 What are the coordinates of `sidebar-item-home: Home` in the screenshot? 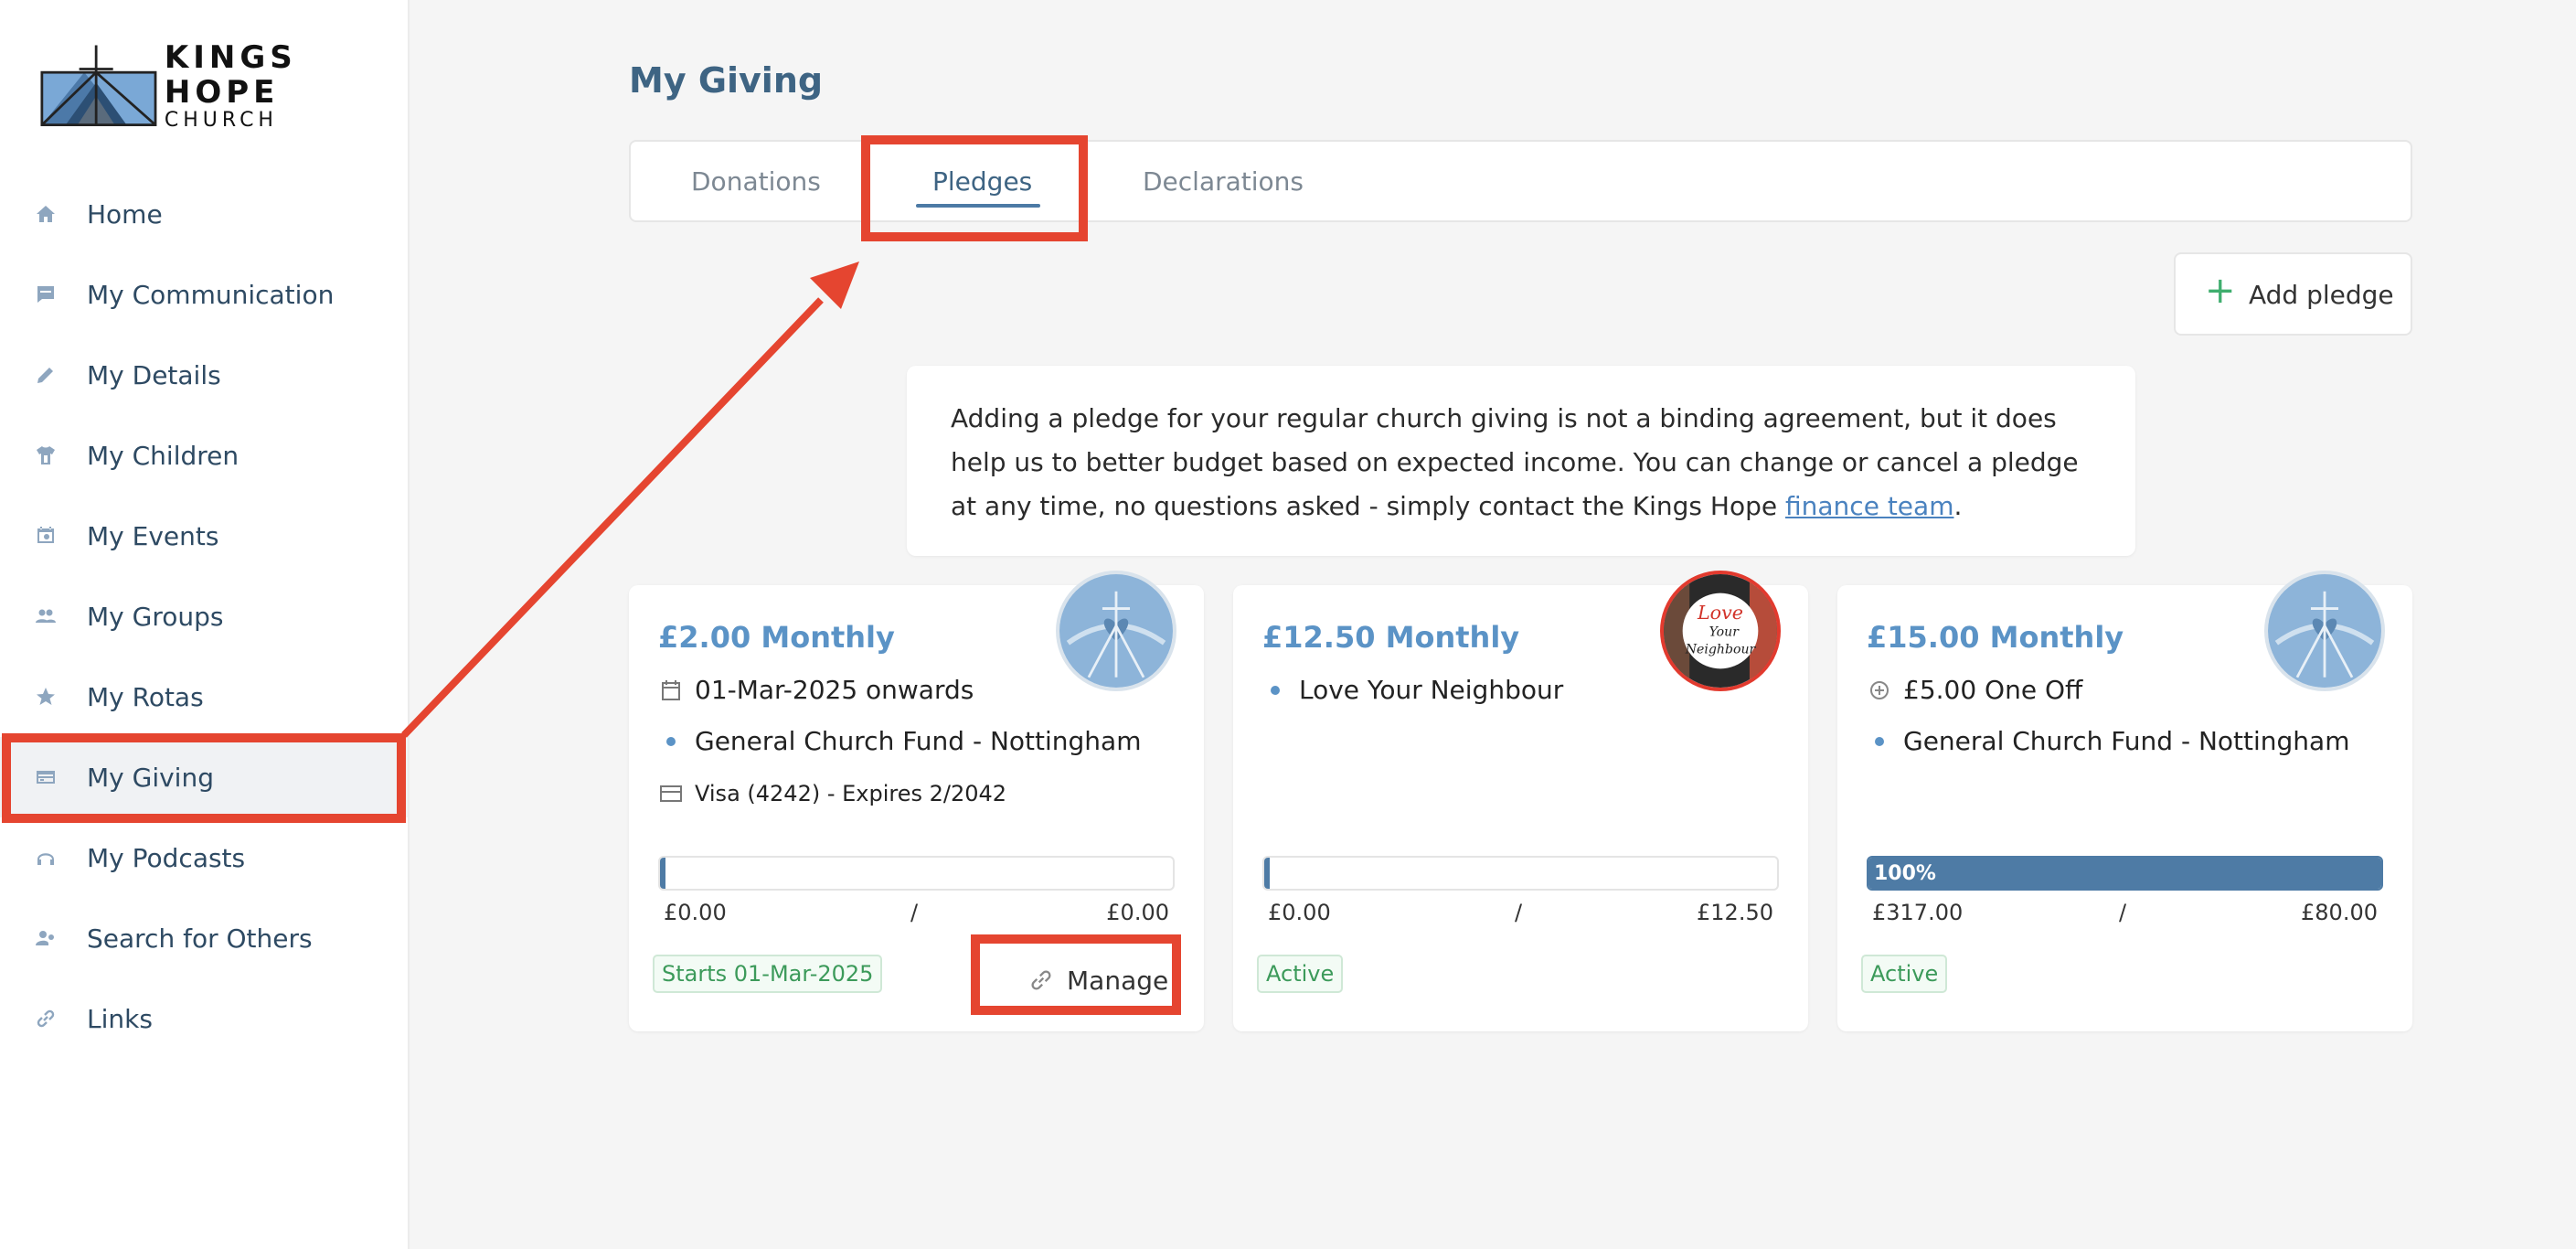 It's located at (204, 214).